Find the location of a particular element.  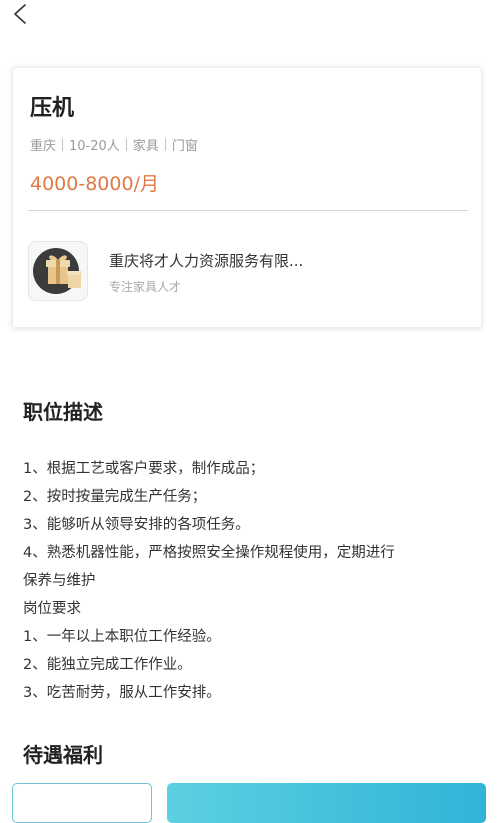

job-title: 压机 is located at coordinates (52, 108).